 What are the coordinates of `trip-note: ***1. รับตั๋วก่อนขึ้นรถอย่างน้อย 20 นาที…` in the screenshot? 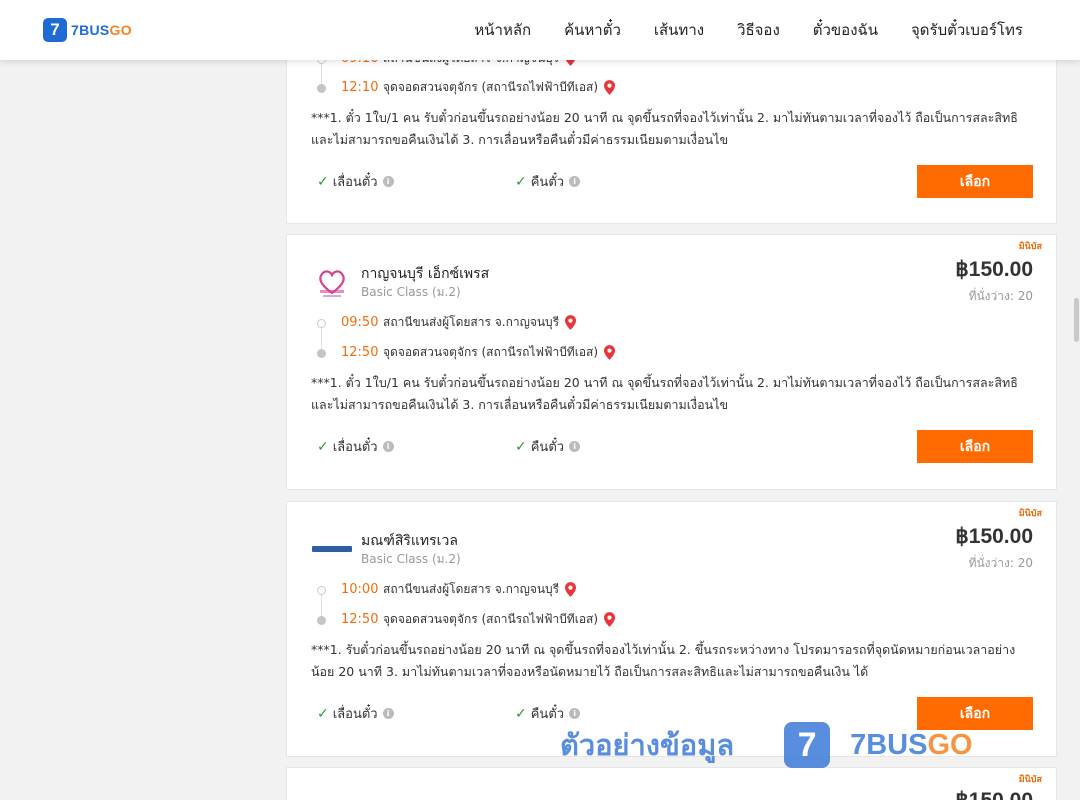 It's located at (663, 660).